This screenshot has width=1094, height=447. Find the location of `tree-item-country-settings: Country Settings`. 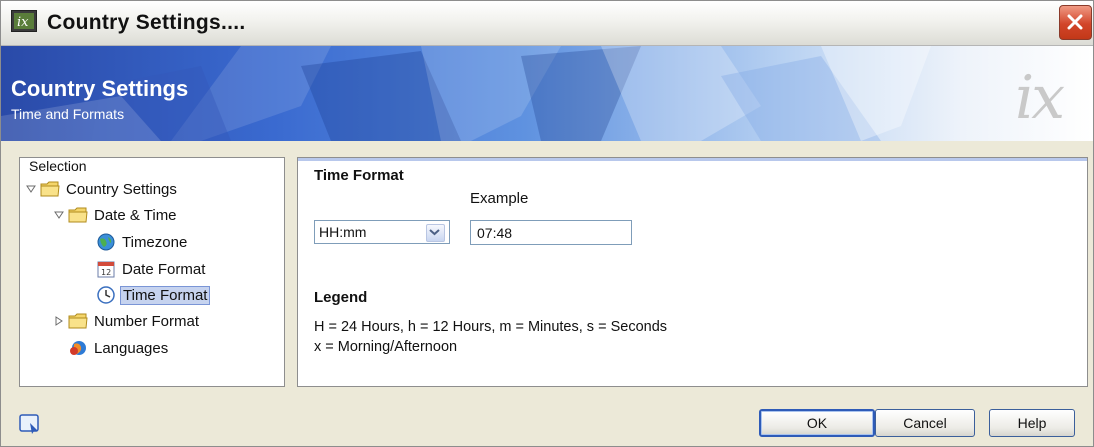

tree-item-country-settings: Country Settings is located at coordinates (102, 189).